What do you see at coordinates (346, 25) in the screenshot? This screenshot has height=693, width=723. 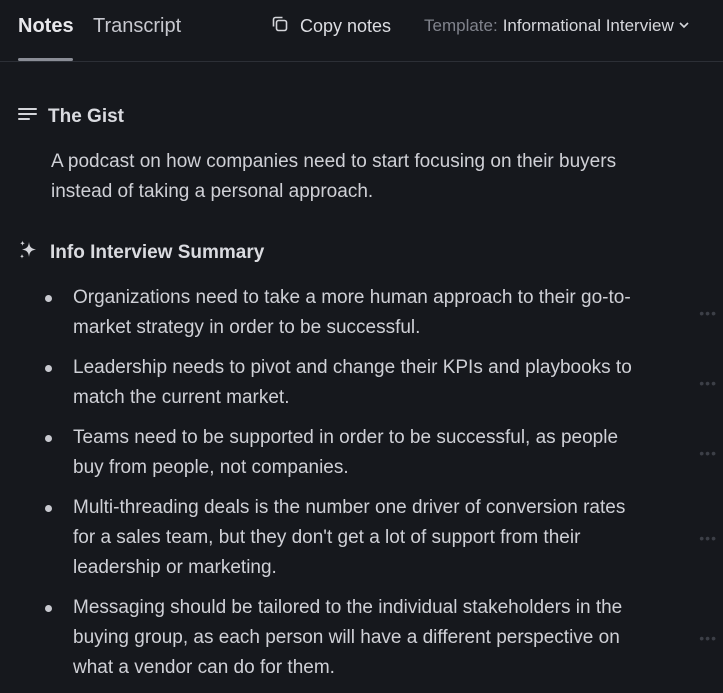 I see `copy-notes-label: Copy notes` at bounding box center [346, 25].